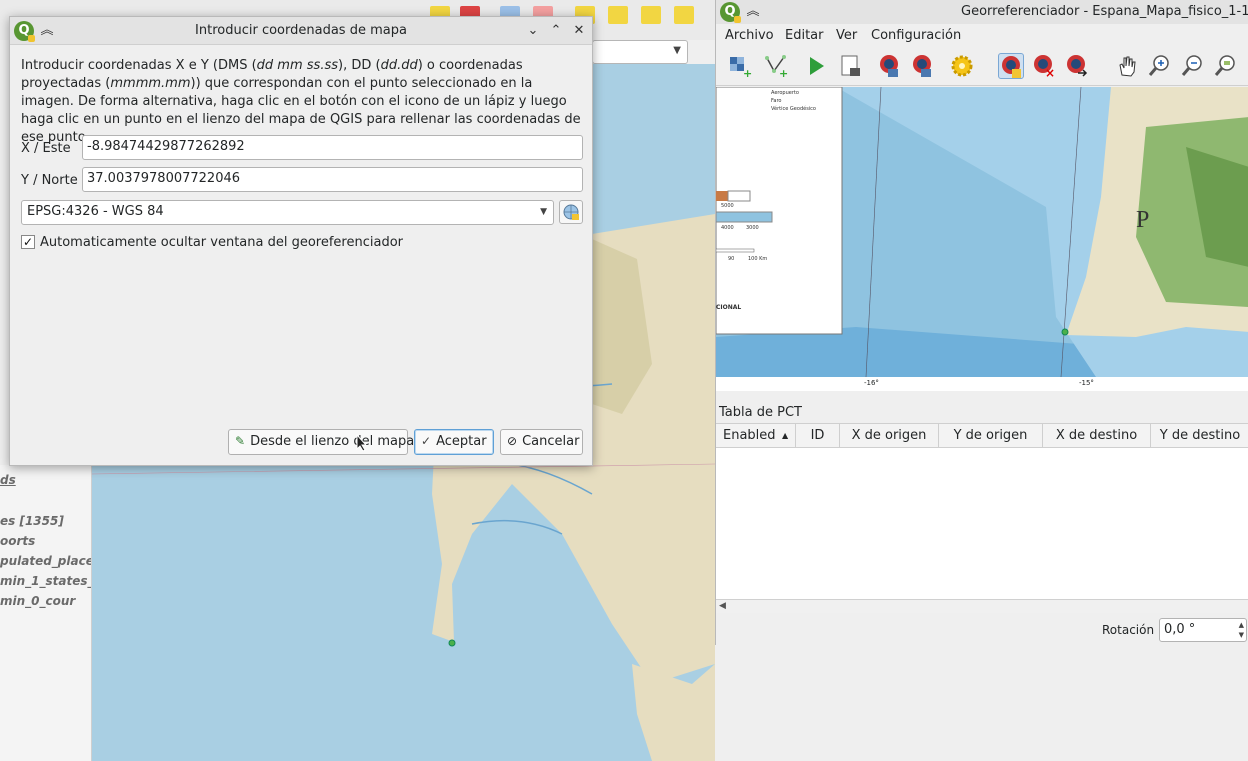 This screenshot has height=761, width=1248. Describe the element at coordinates (651, 15) in the screenshot. I see `label-move-icon` at that location.